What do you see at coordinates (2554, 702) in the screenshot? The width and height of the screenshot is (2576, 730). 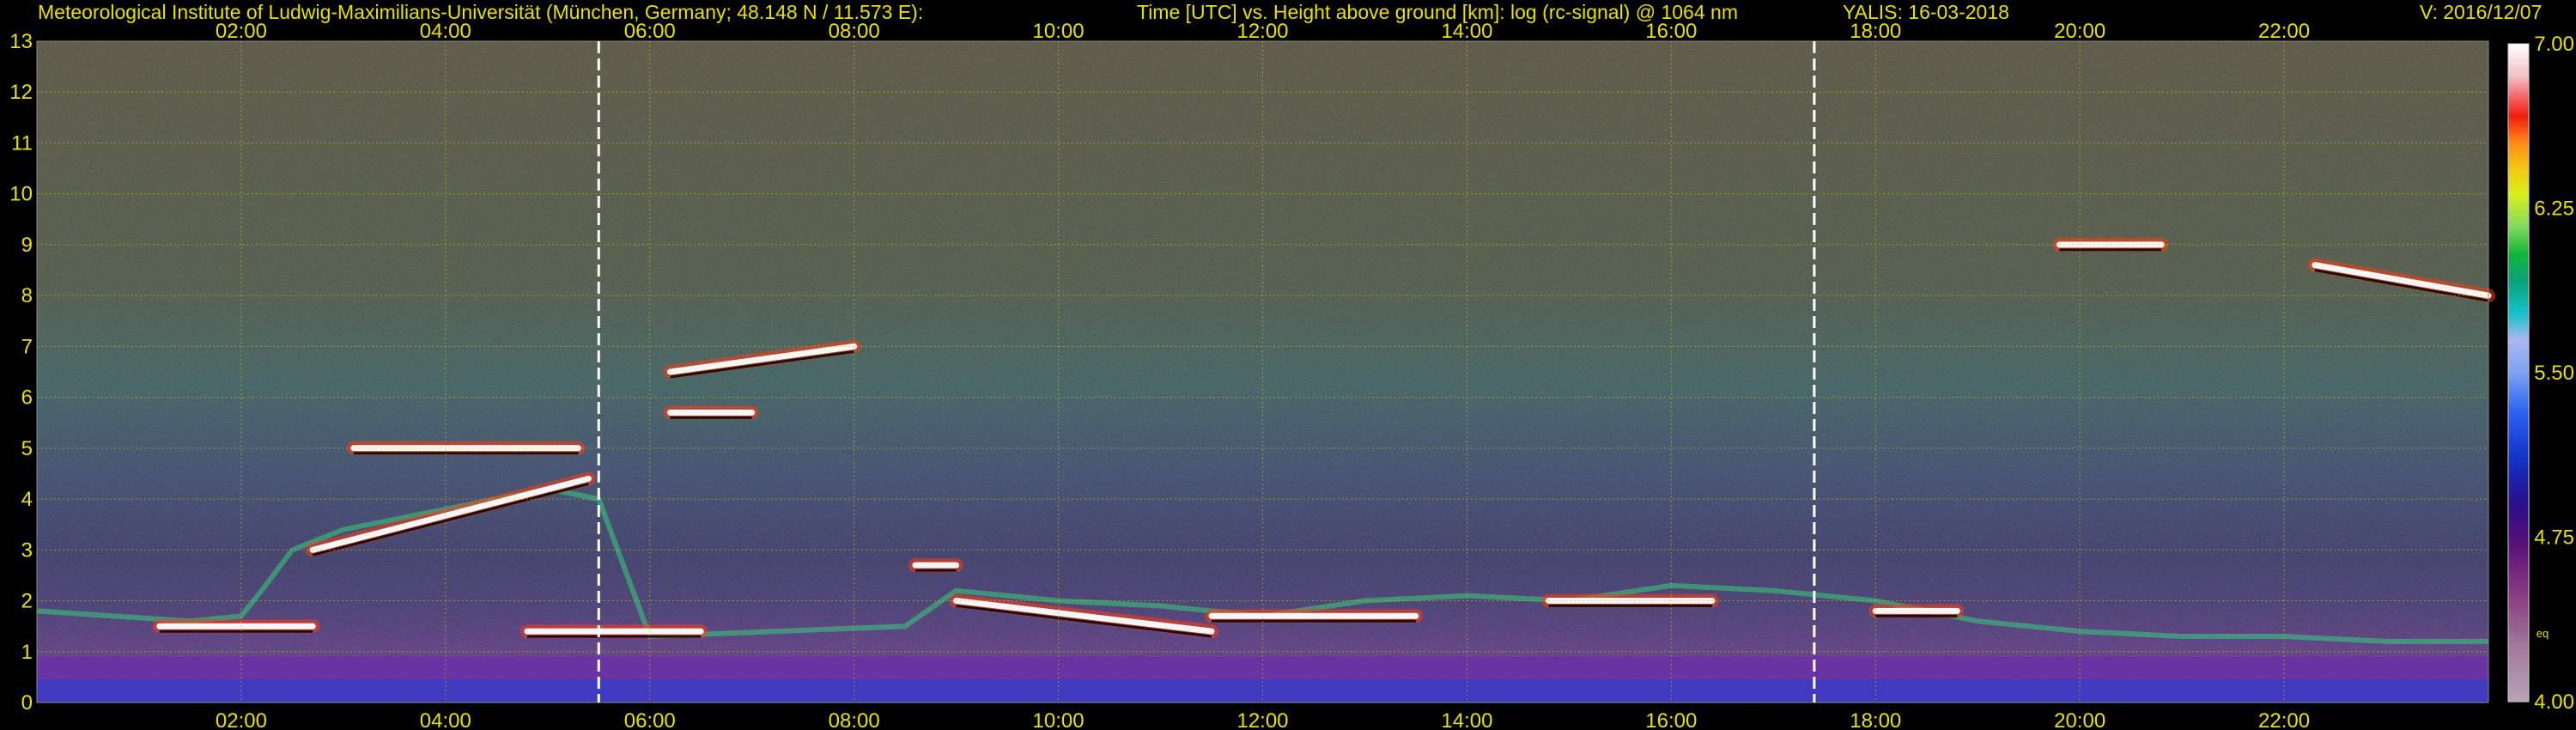 I see `colorbar-tick-label: 4.00` at bounding box center [2554, 702].